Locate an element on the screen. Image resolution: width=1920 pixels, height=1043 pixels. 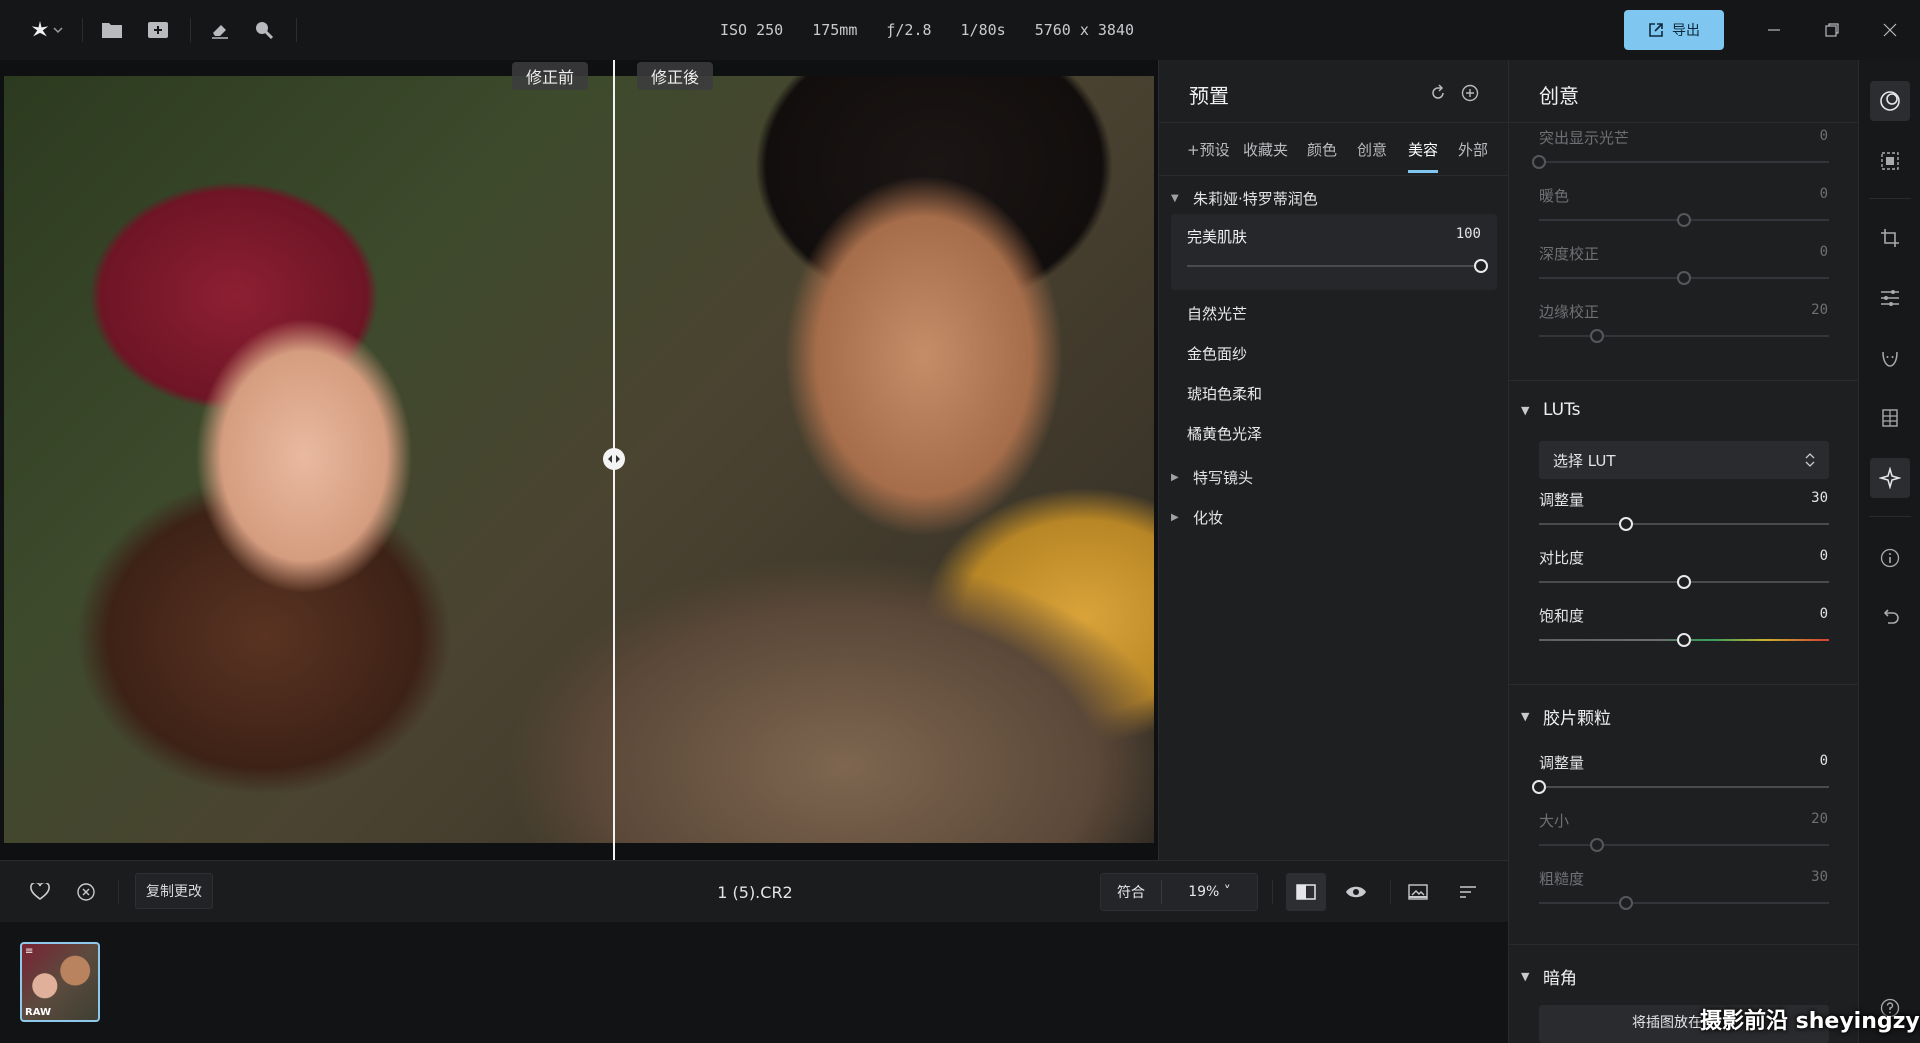
exif-aperture: ƒ/2.8 is located at coordinates (909, 30).